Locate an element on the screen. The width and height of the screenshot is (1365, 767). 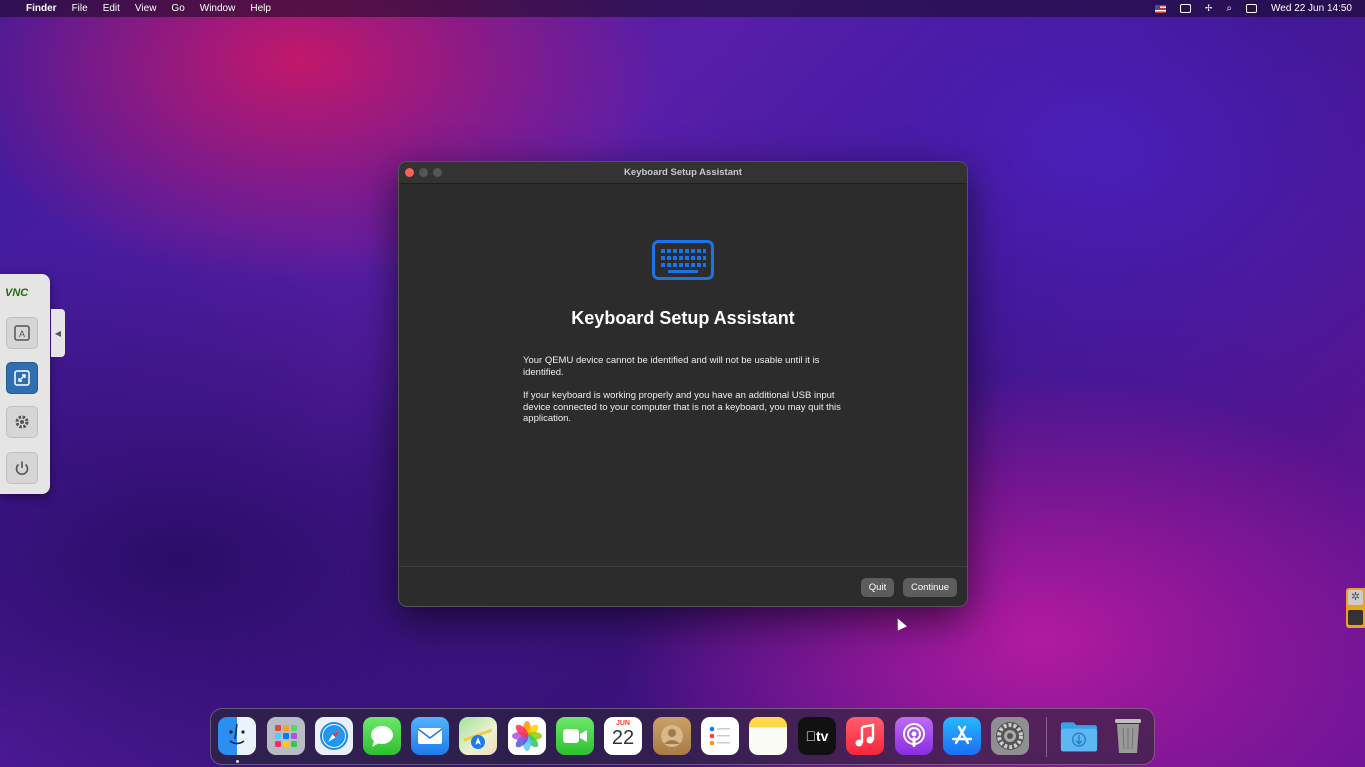
window-heading: Keyboard Setup Assistant is located at coordinates (683, 318).